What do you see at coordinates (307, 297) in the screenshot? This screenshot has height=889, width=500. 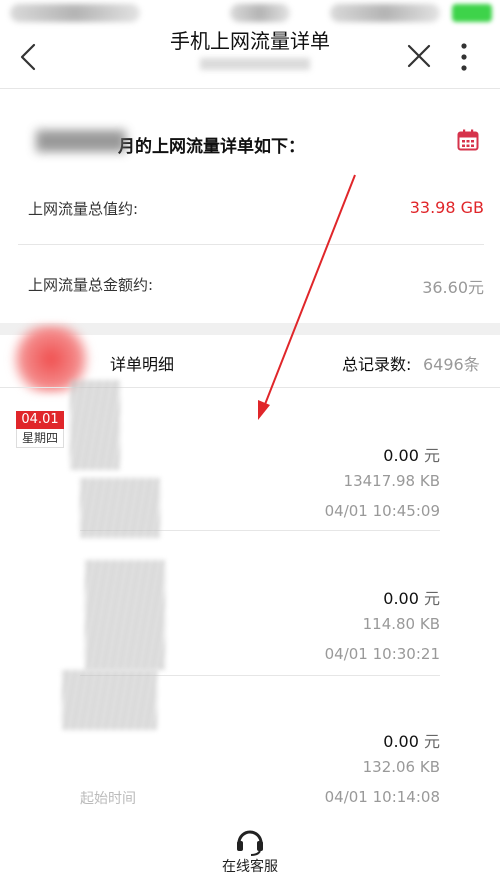 I see `annotation-arrow-icon` at bounding box center [307, 297].